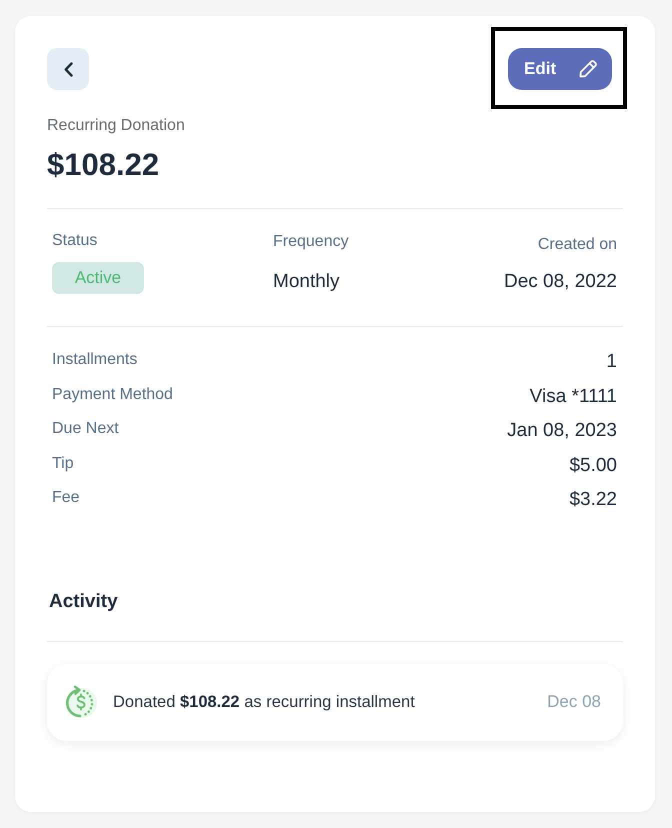 The height and width of the screenshot is (828, 672). What do you see at coordinates (577, 245) in the screenshot?
I see `created-label: Created on` at bounding box center [577, 245].